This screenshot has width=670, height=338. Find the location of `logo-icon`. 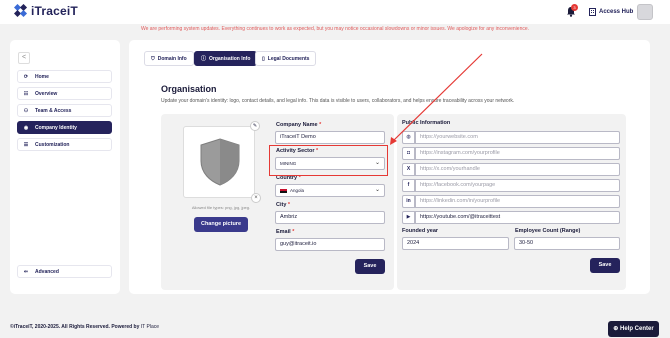

logo-icon is located at coordinates (21, 11).